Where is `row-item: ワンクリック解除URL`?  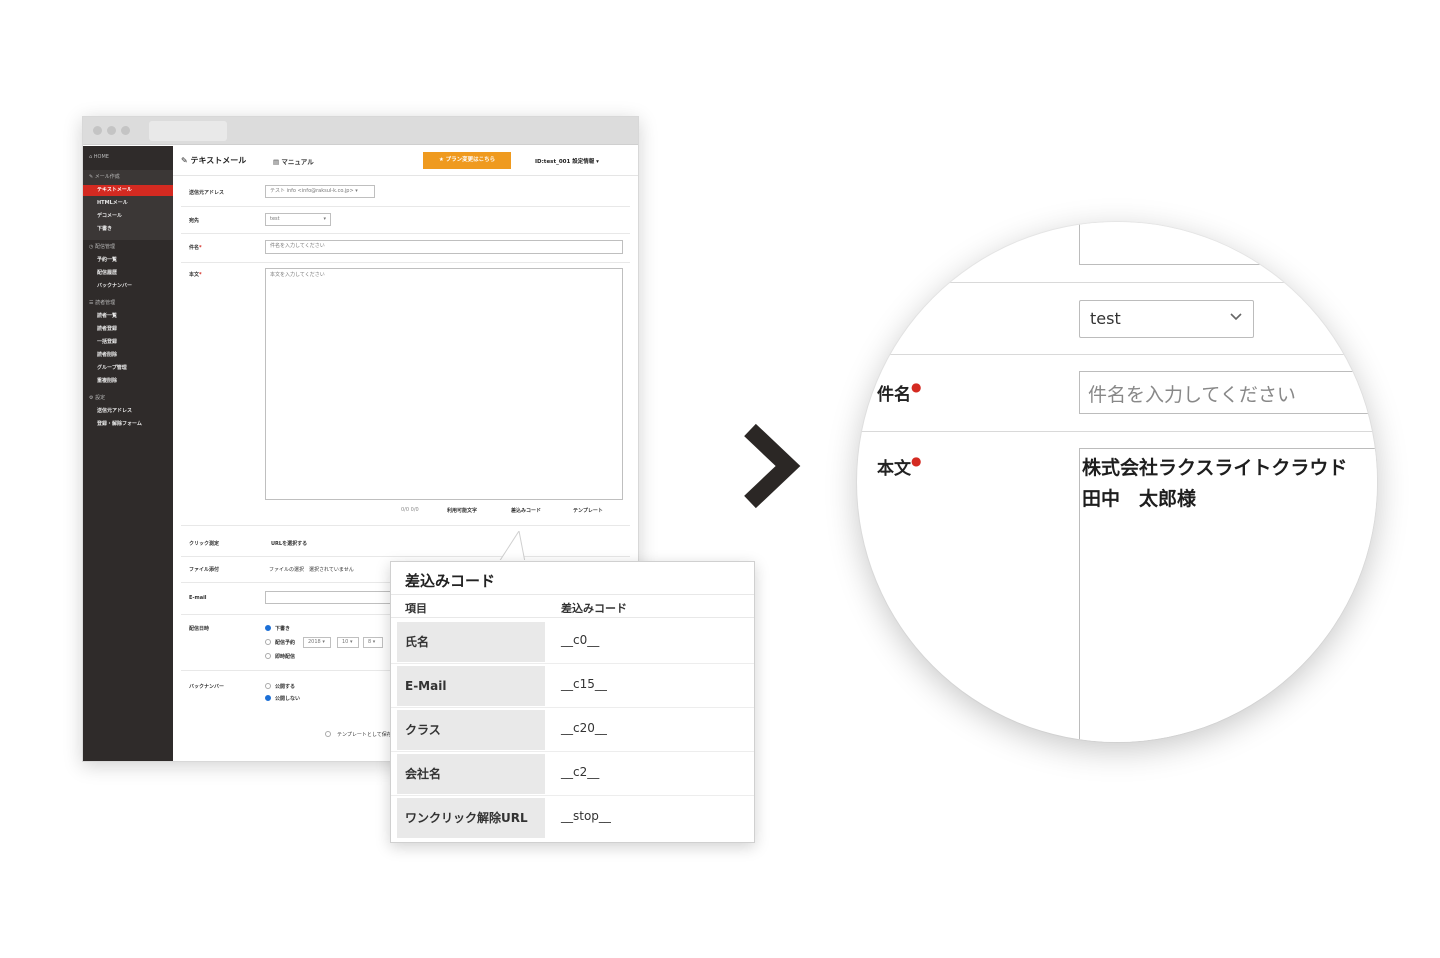
row-item: ワンクリック解除URL is located at coordinates (471, 818).